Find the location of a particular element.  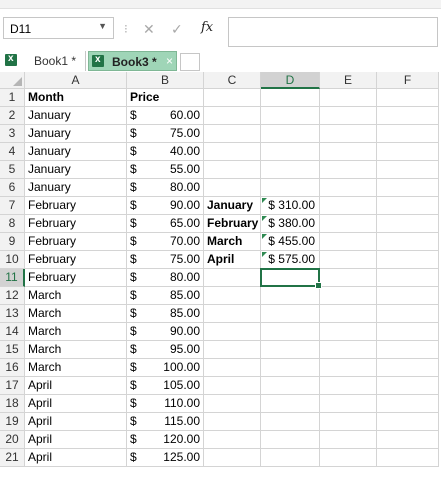

chevron-down-icon: ▼ is located at coordinates (102, 26).